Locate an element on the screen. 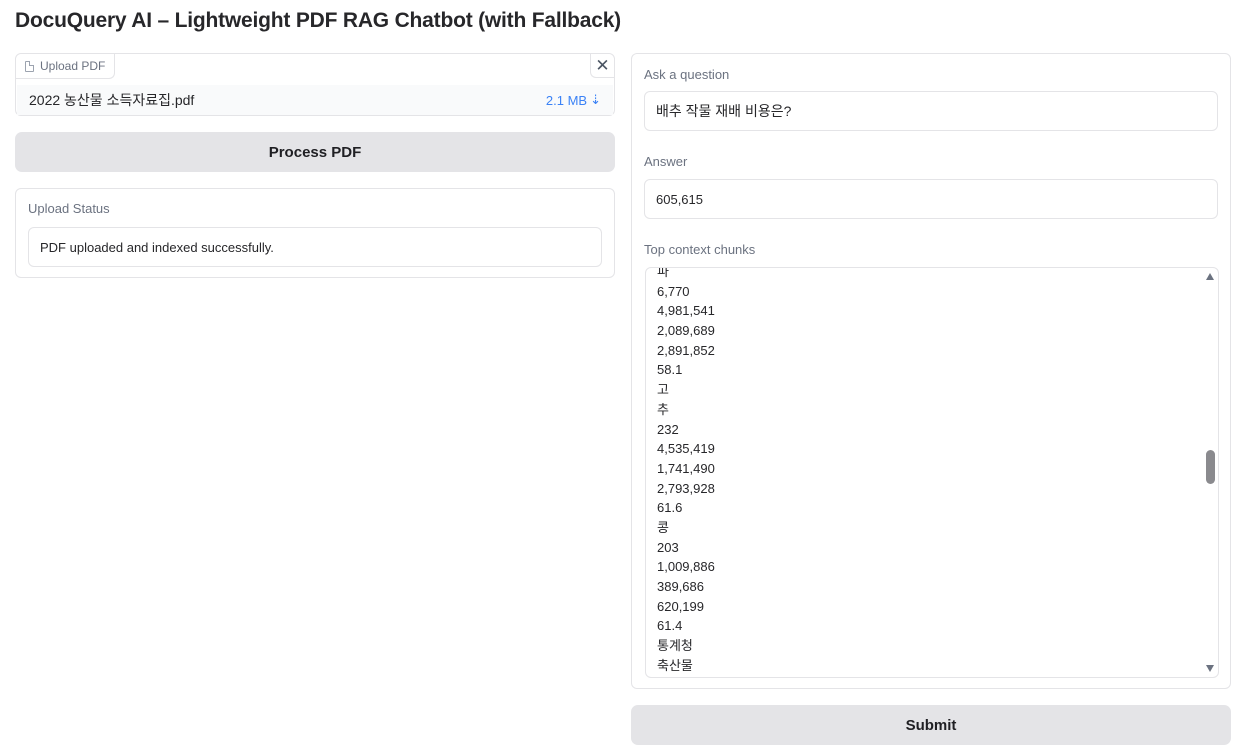  context-chunk-line: 콩 is located at coordinates (663, 527).